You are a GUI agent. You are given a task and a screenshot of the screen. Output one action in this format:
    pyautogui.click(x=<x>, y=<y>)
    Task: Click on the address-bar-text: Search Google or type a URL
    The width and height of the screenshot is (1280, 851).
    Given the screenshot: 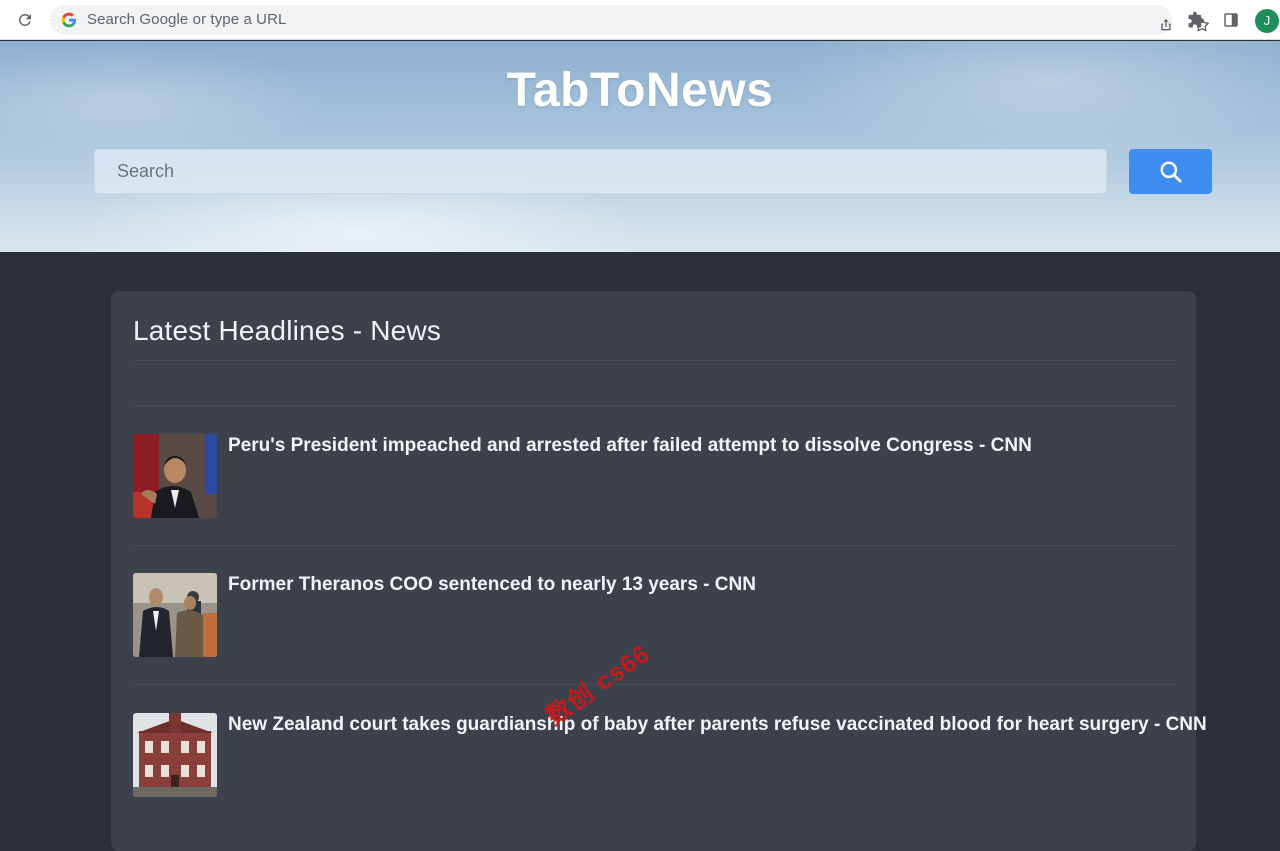 What is the action you would take?
    pyautogui.click(x=187, y=19)
    